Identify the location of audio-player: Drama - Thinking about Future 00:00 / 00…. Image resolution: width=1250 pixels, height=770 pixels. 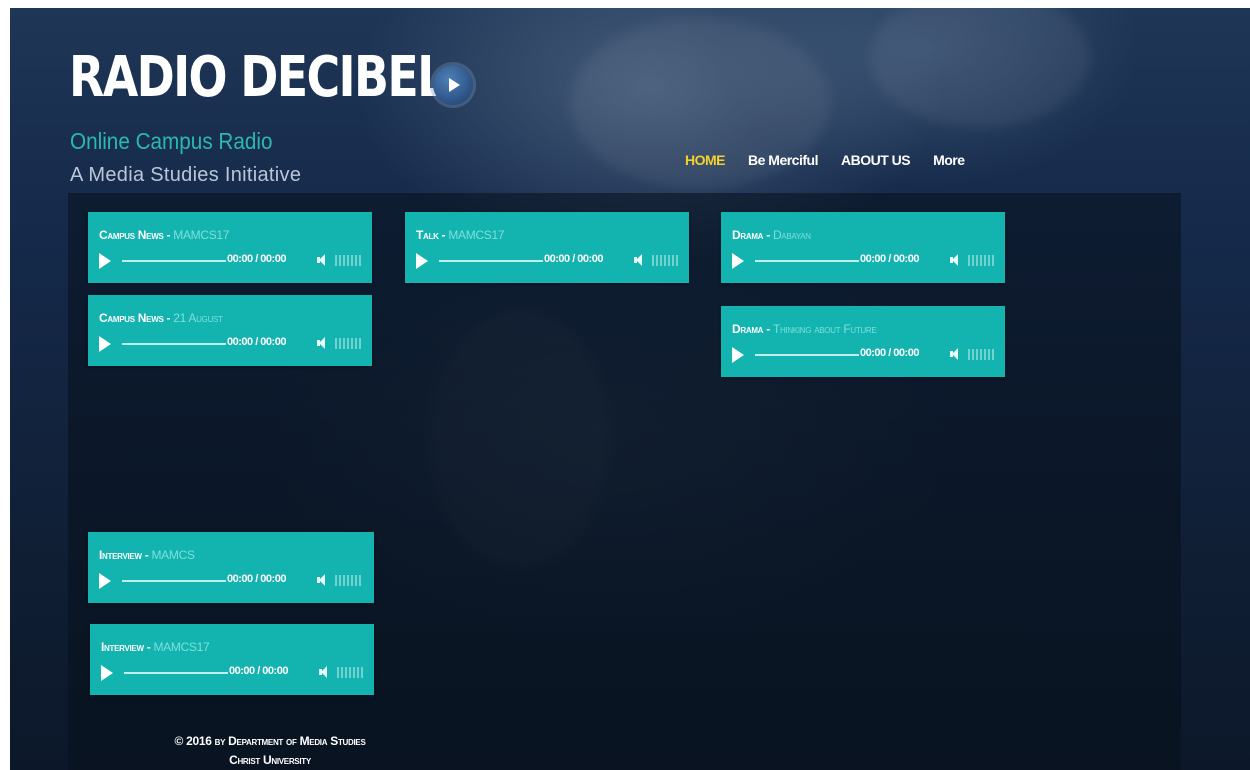
(863, 341).